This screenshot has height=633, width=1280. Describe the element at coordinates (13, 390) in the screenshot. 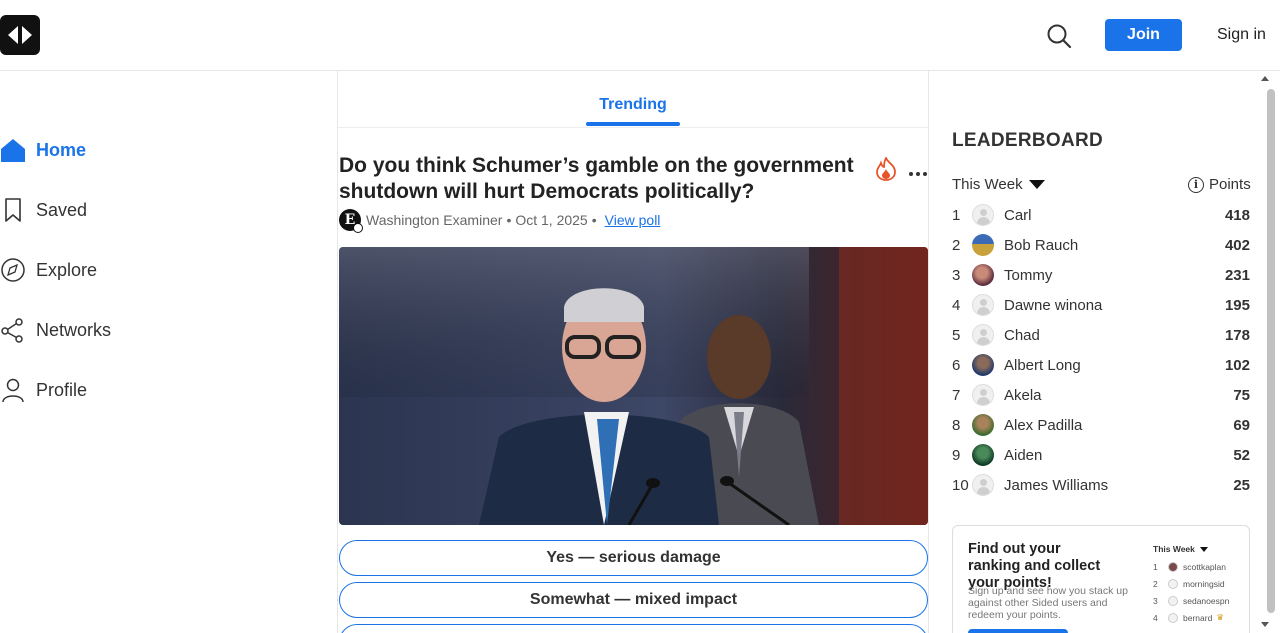

I see `user-icon` at that location.